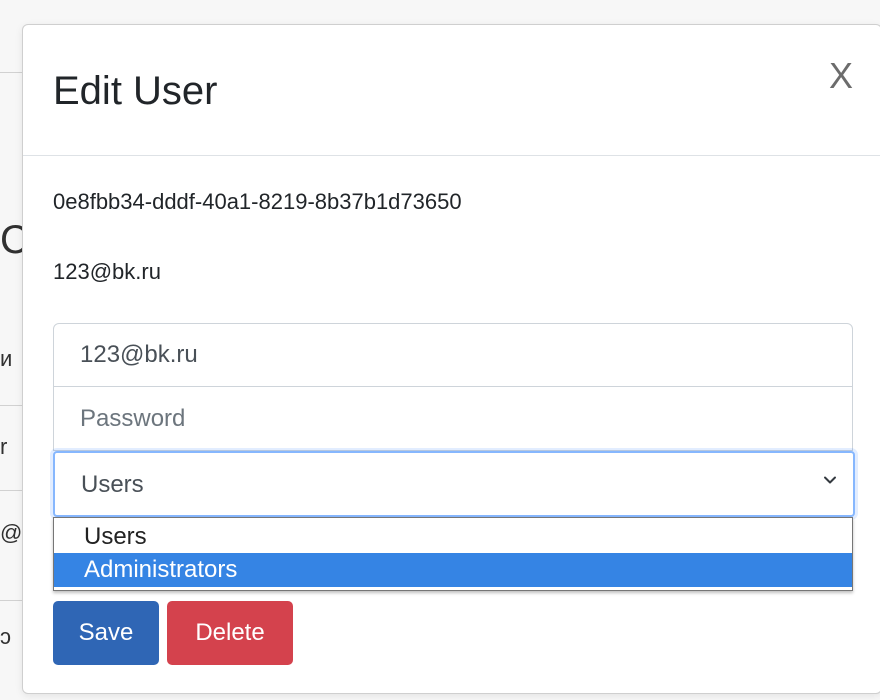  I want to click on role-dropdown-list: Users Administrators, so click(453, 554).